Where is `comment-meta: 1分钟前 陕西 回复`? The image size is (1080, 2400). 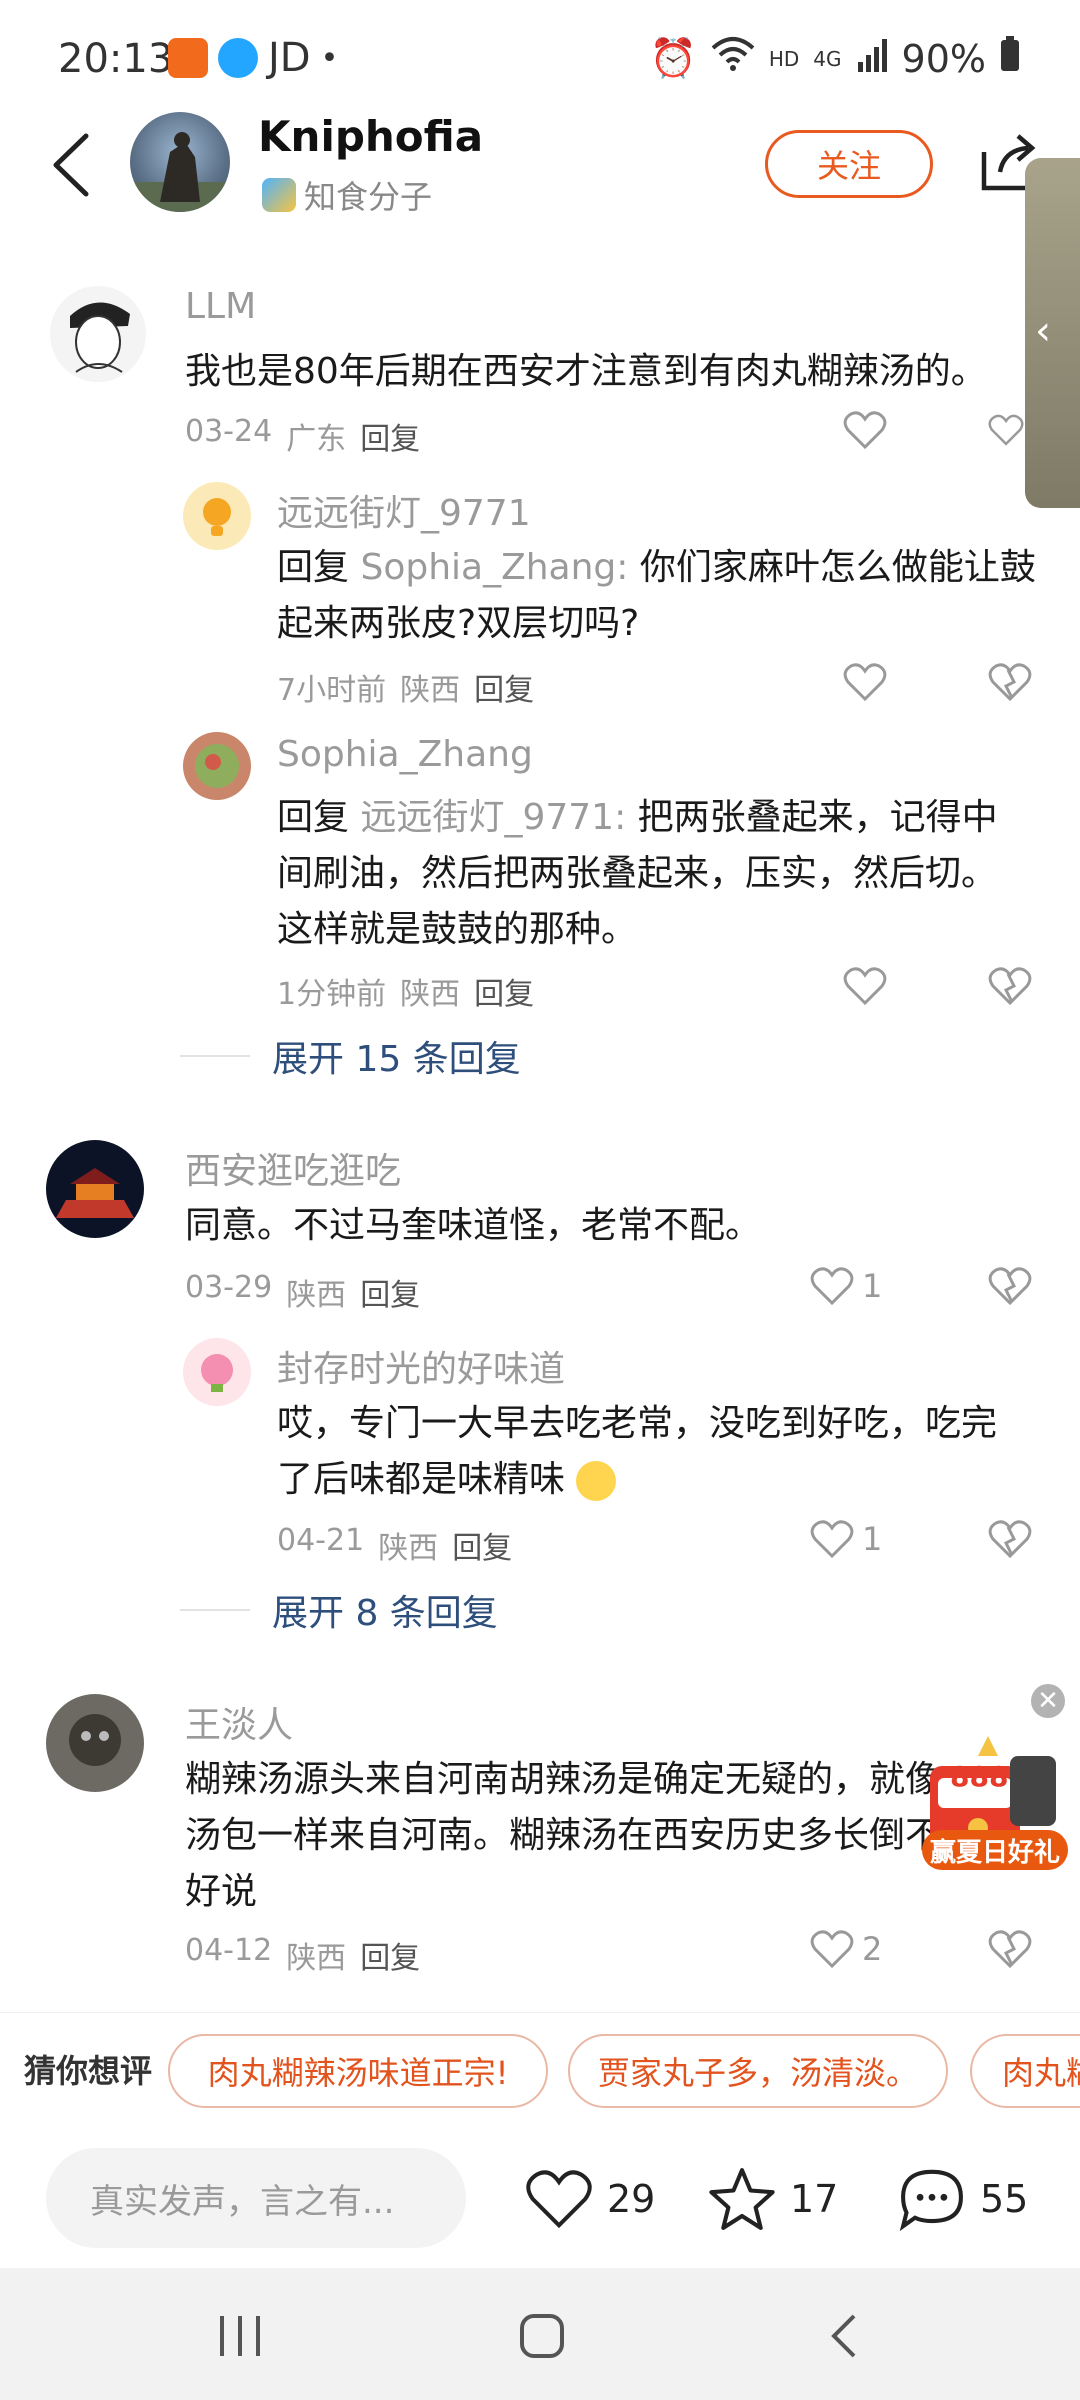
comment-meta: 1分钟前 陕西 回复 is located at coordinates (405, 991).